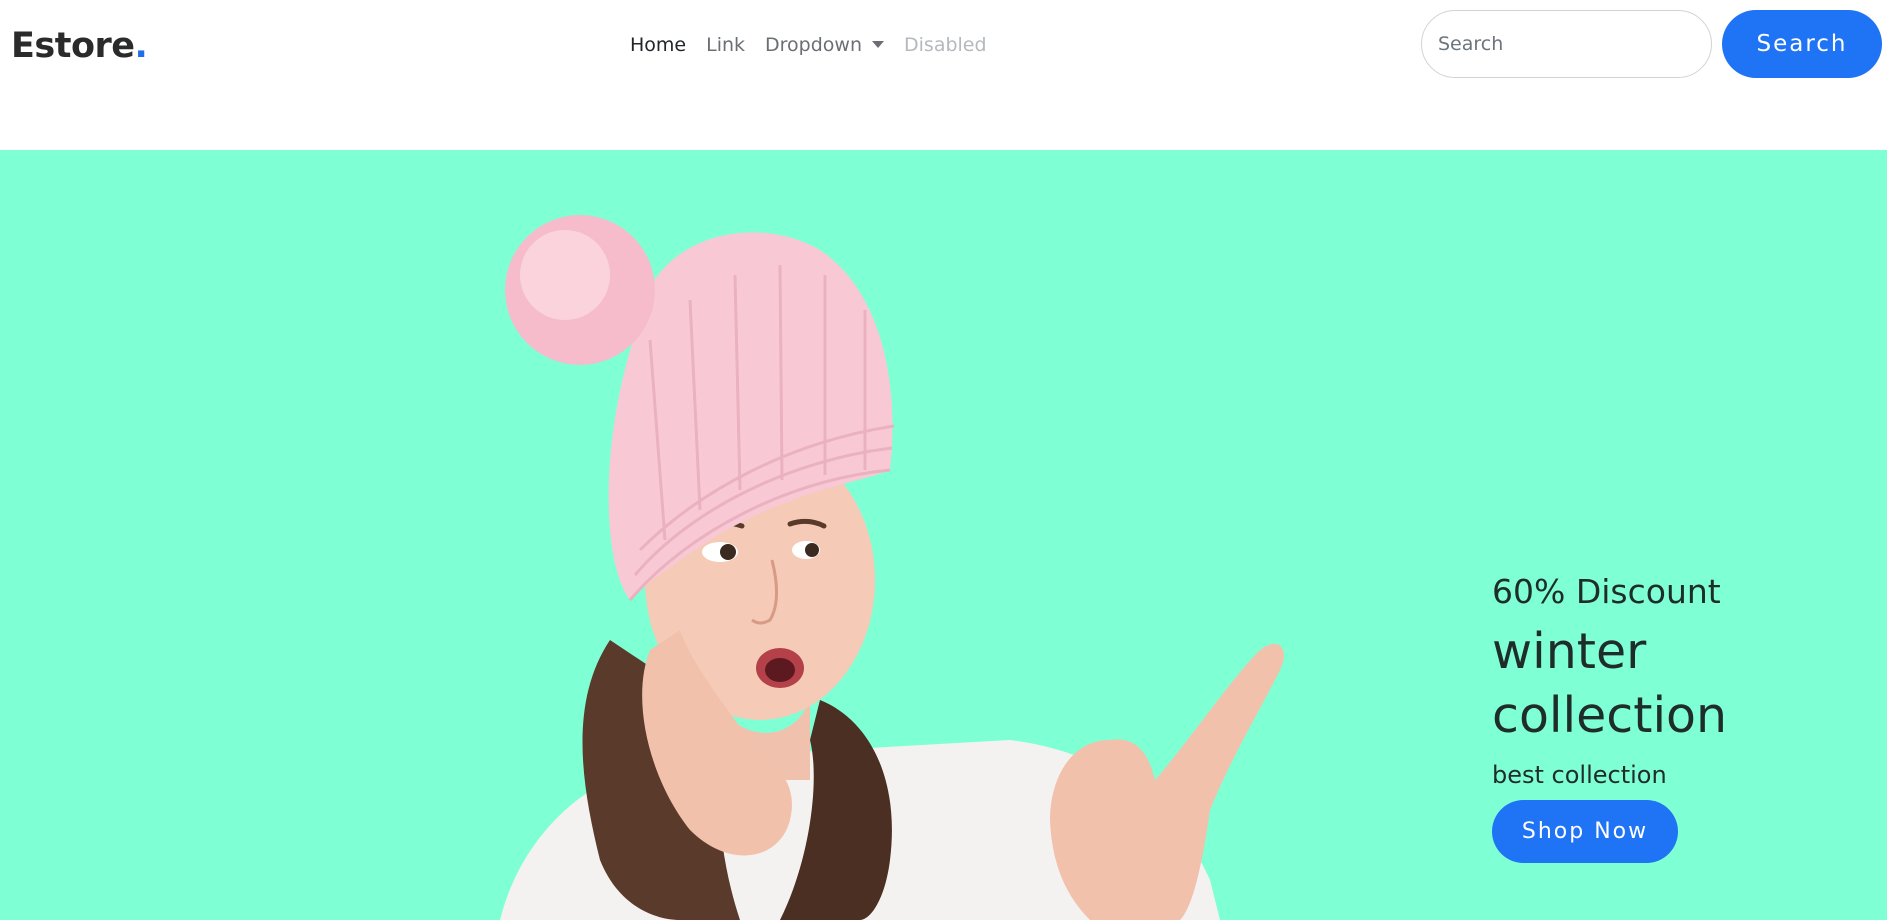  What do you see at coordinates (812, 550) in the screenshot?
I see `iris-right` at bounding box center [812, 550].